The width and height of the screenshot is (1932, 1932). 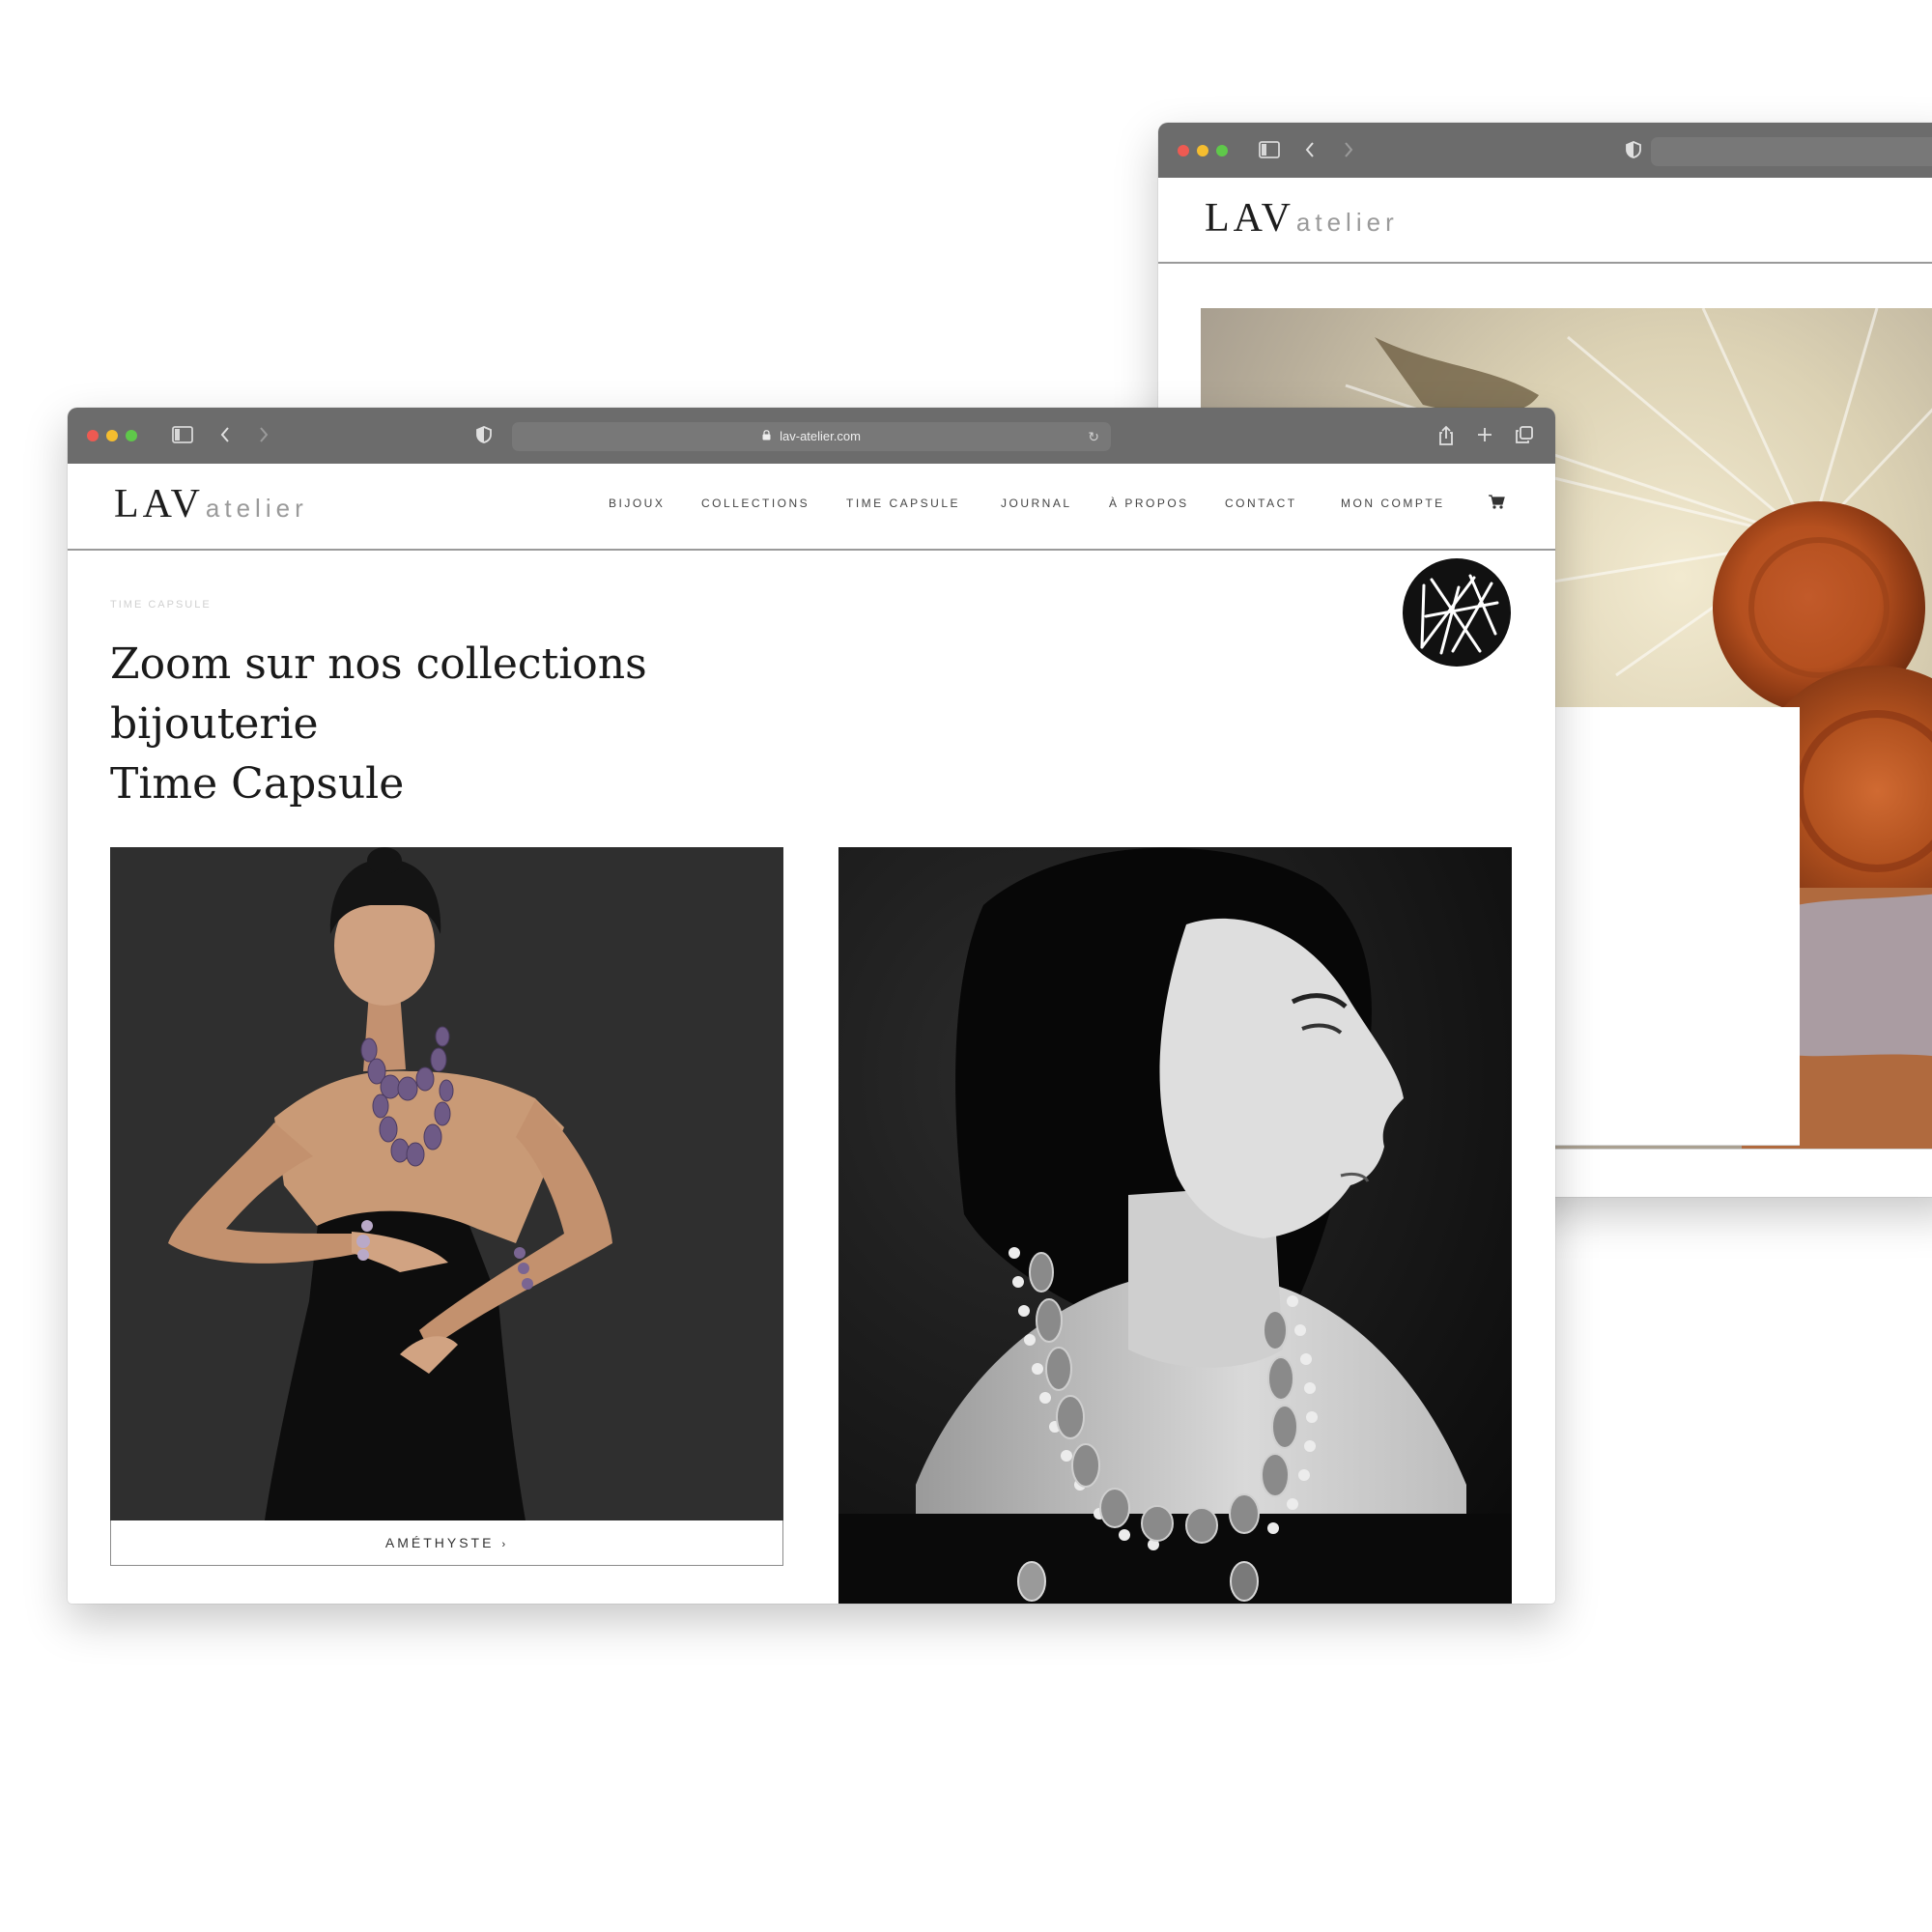 I want to click on nav-item-collections: COLLECTIONS, so click(x=755, y=503).